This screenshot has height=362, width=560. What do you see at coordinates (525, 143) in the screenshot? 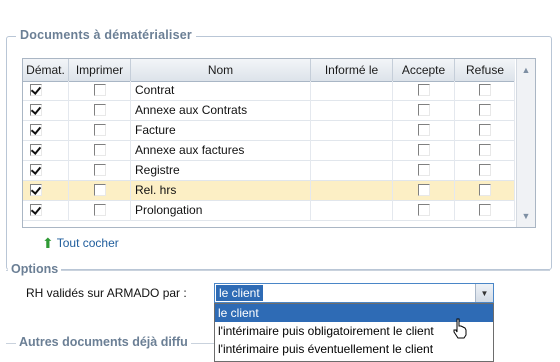
I see `vertical-scrollbar: ▲ ▼` at bounding box center [525, 143].